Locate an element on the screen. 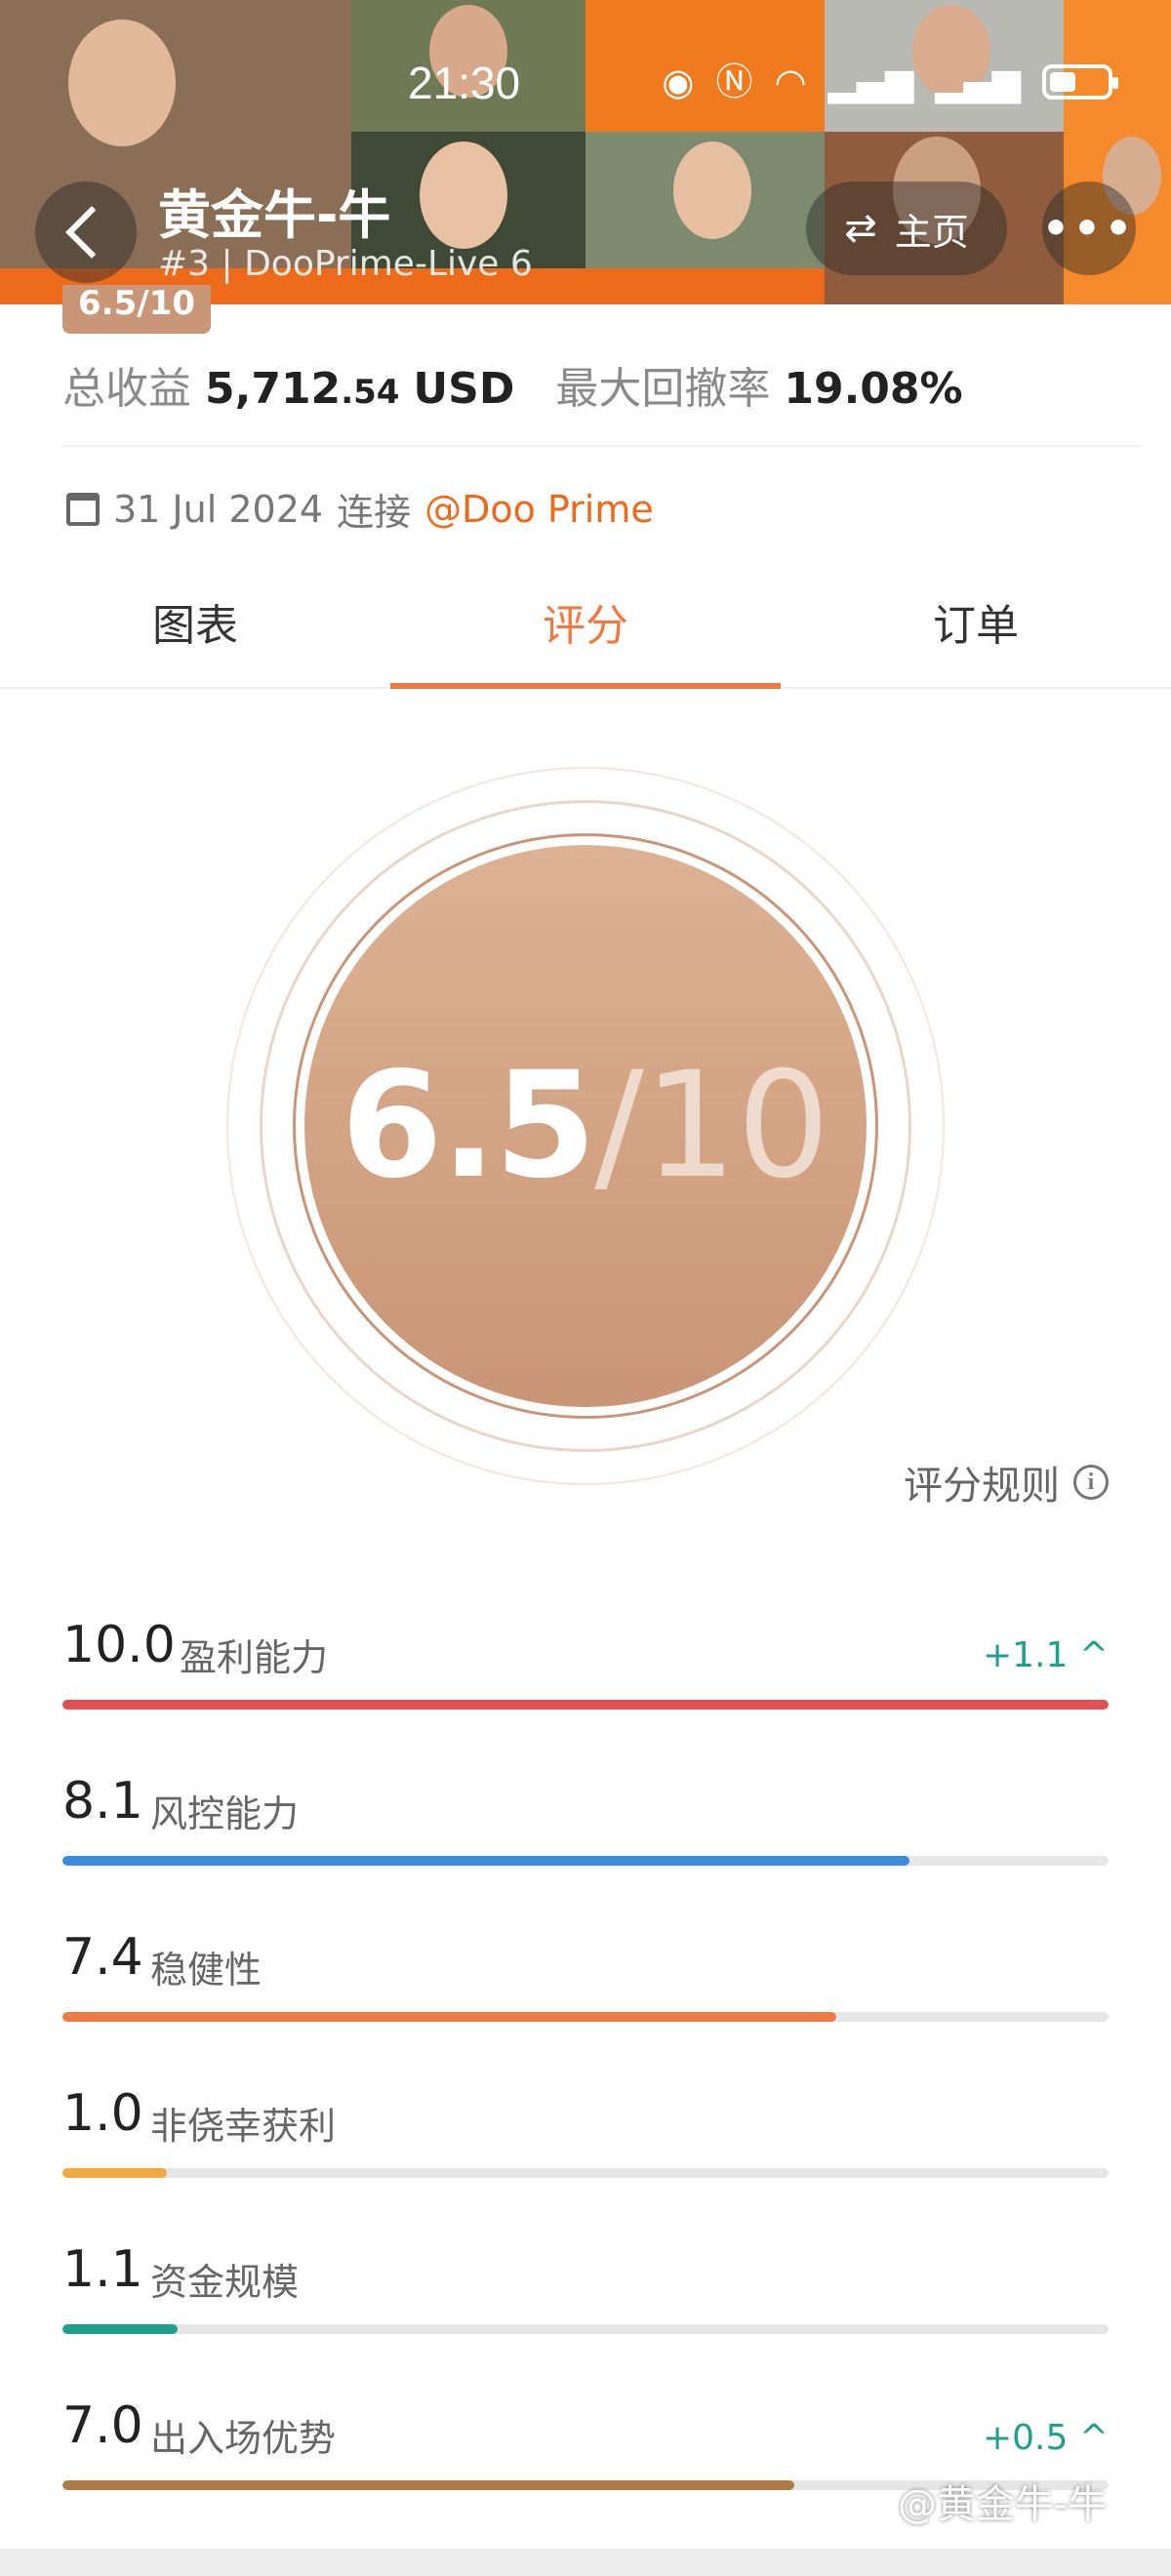 The image size is (1171, 2576). home-button-label: 主页 is located at coordinates (931, 232).